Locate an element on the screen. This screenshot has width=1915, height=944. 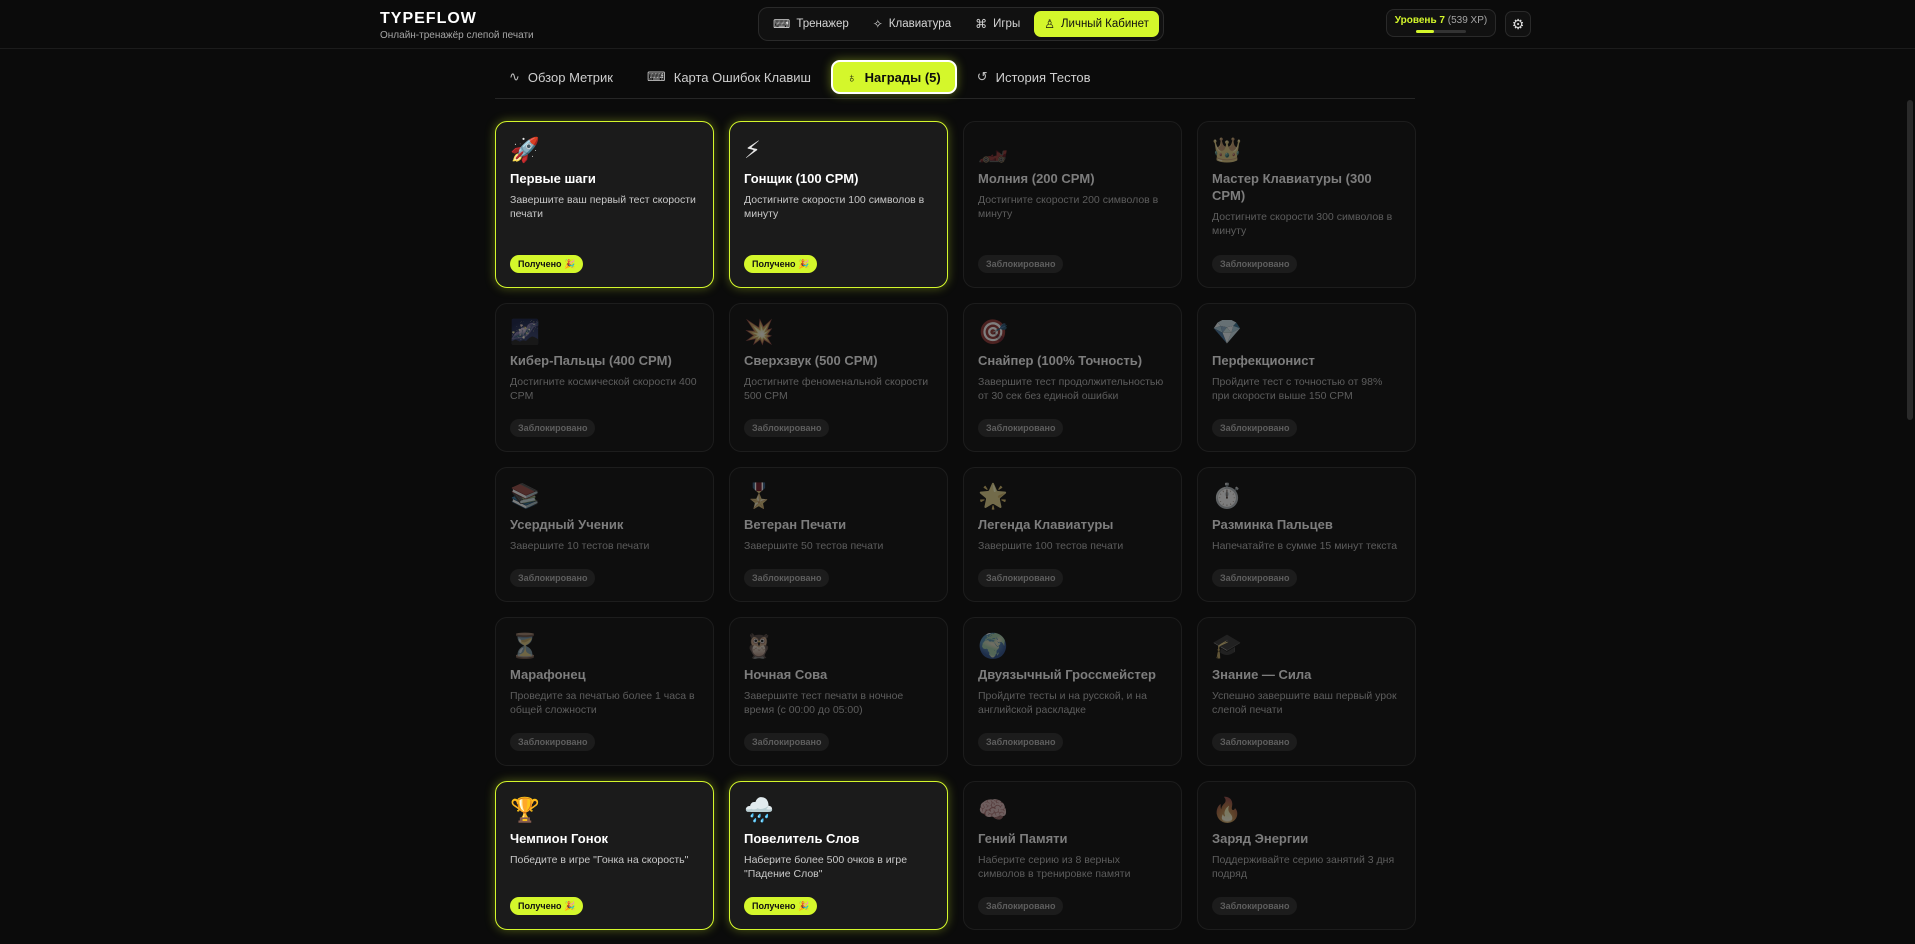
achievement-description: Завершите 50 тестов печати is located at coordinates (814, 546).